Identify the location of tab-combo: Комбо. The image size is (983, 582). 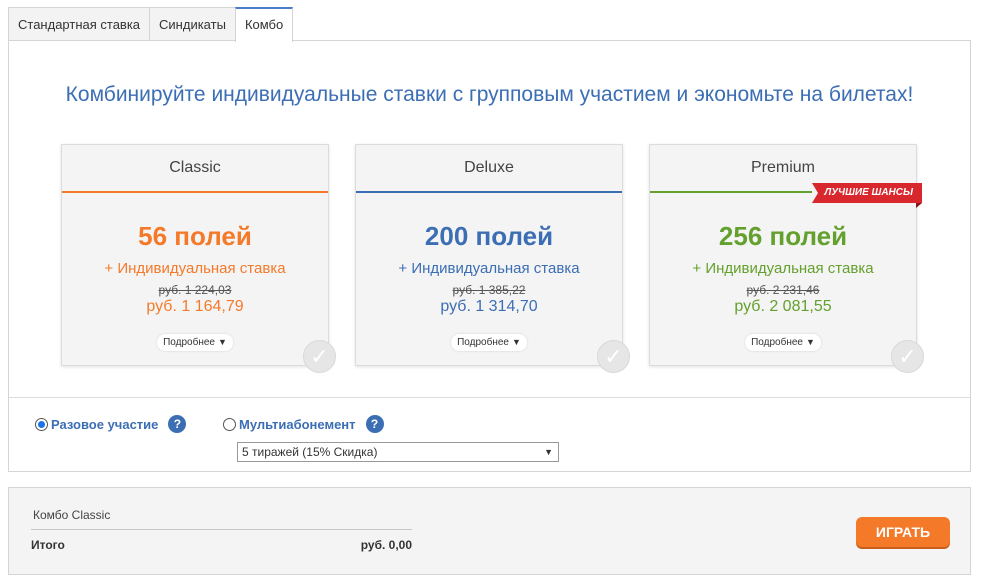
(264, 24).